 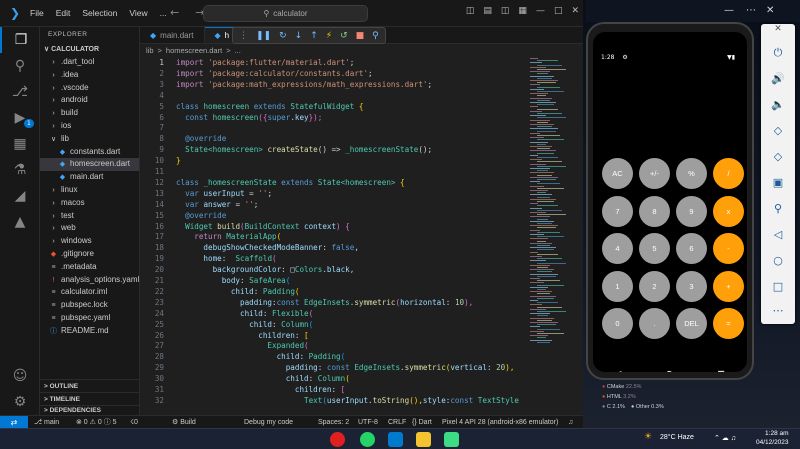 What do you see at coordinates (89, 165) in the screenshot?
I see `tree-file: ◆ homescreen.dart` at bounding box center [89, 165].